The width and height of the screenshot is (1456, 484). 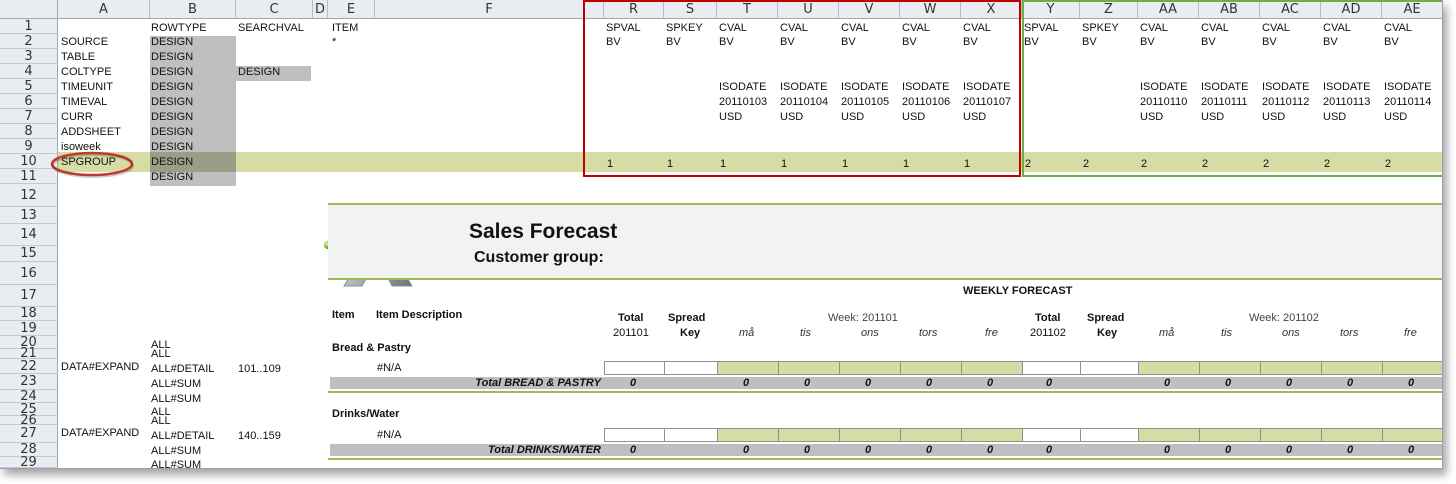 I want to click on row-header-23: 23, so click(x=29, y=382).